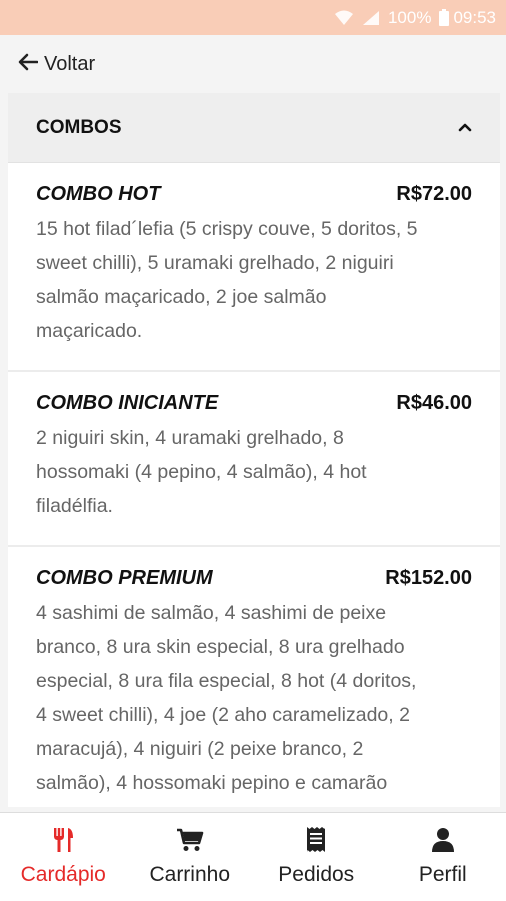 Image resolution: width=506 pixels, height=901 pixels. I want to click on tab-perfil: Perfil, so click(443, 857).